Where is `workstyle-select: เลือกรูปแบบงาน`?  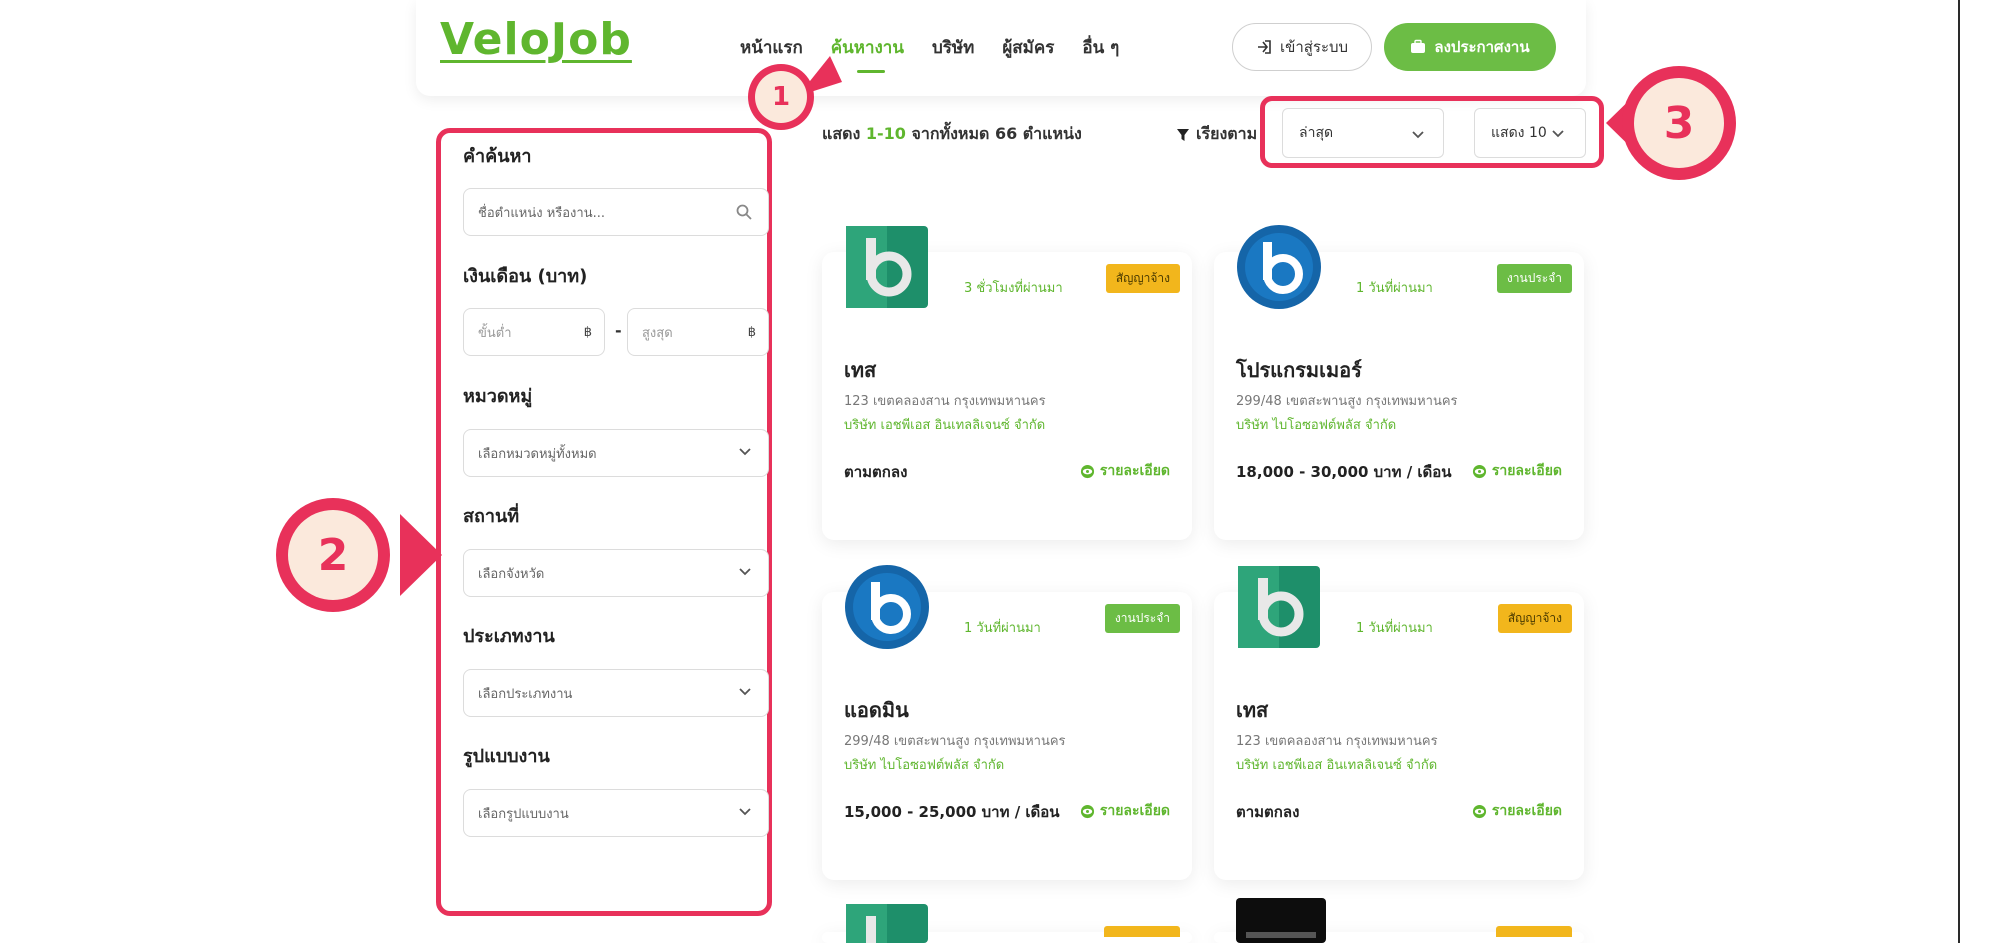
workstyle-select: เลือกรูปแบบงาน is located at coordinates (616, 813).